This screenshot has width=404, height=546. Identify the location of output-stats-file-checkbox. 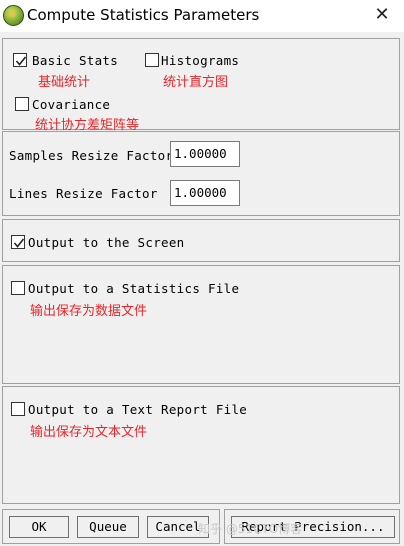
(18, 288).